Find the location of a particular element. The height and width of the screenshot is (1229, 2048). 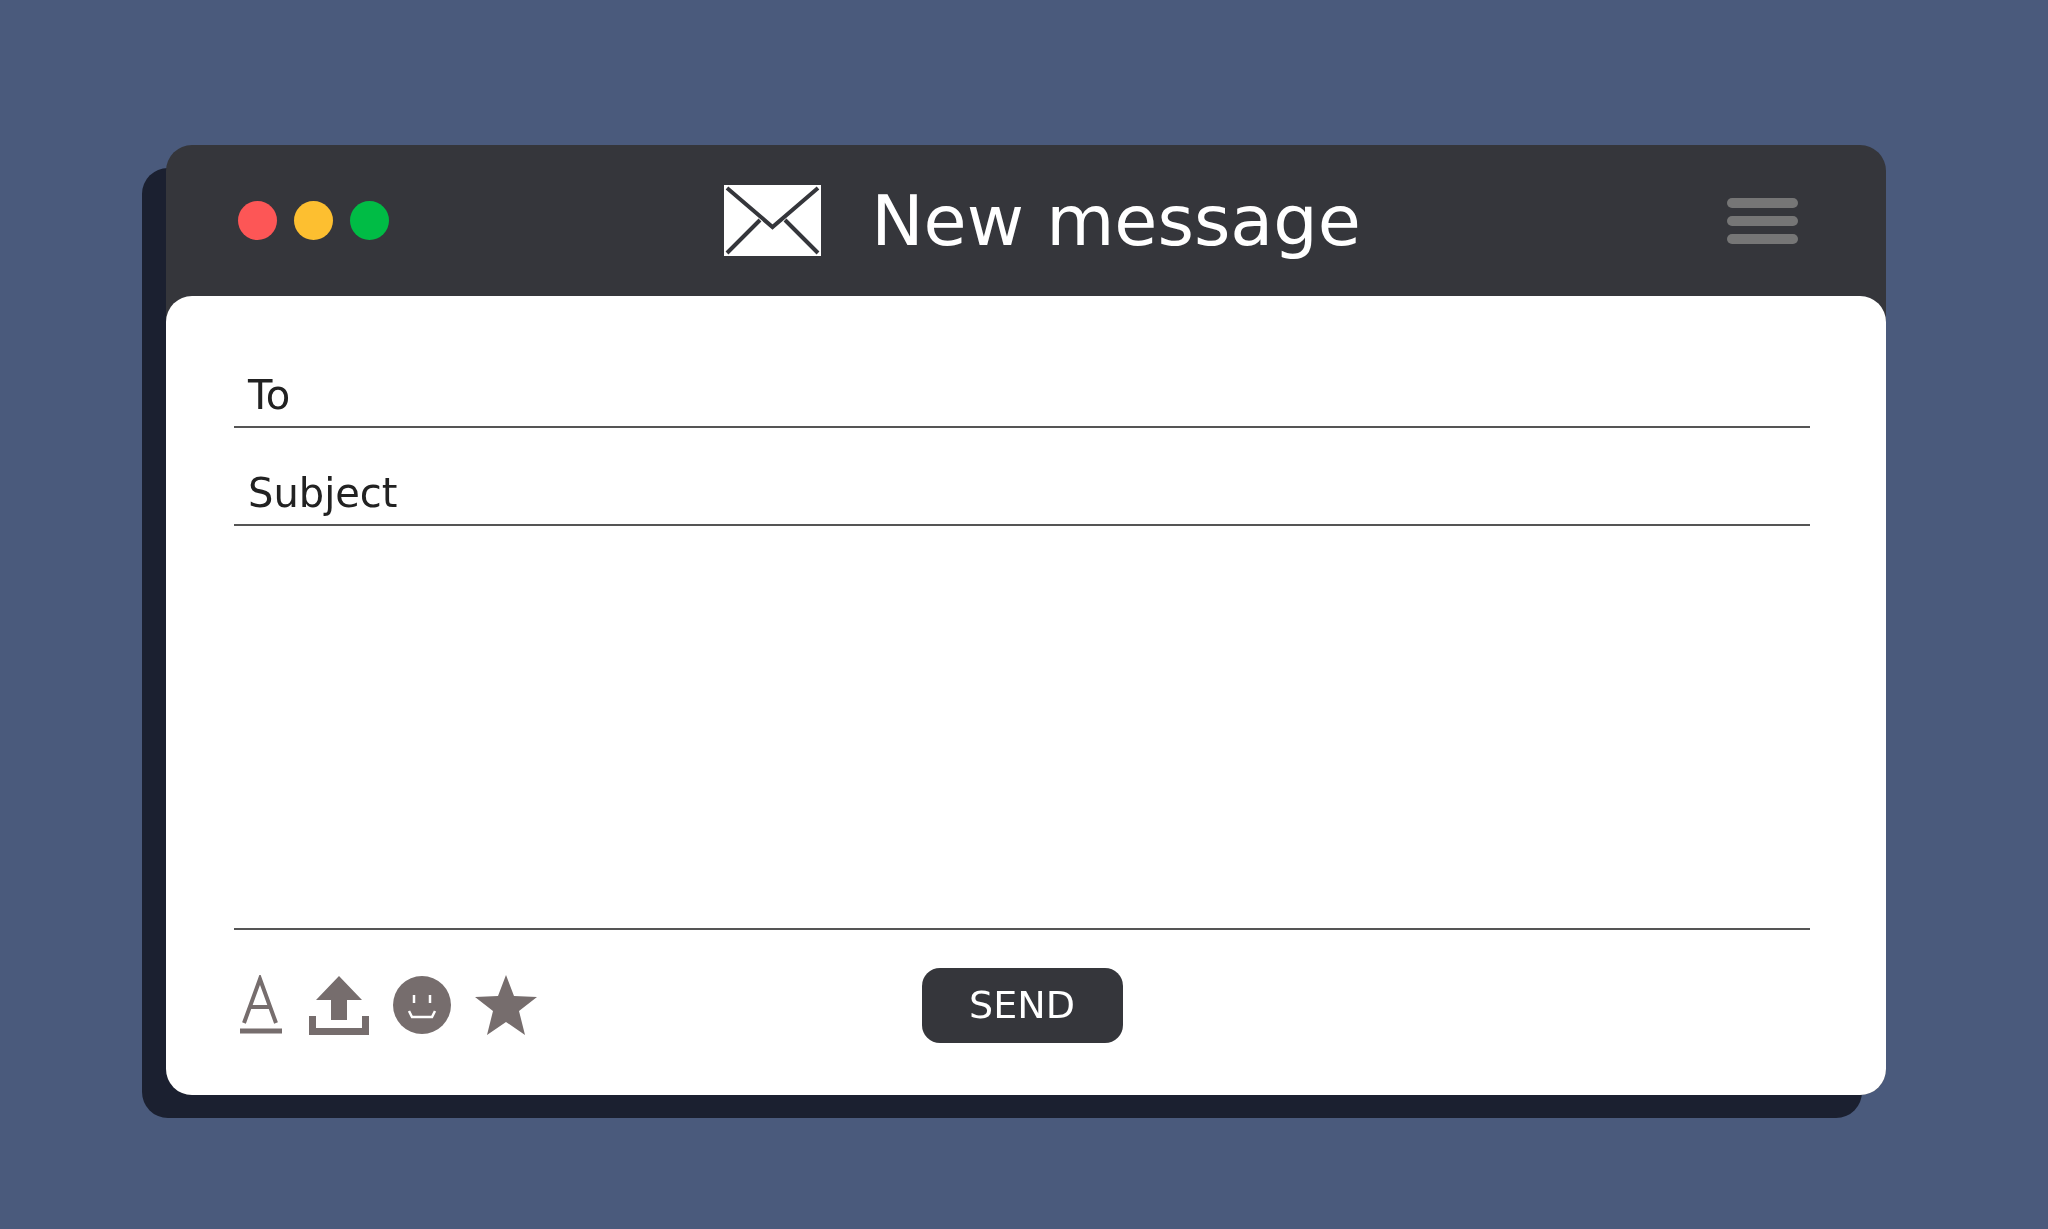

field-label: Subject is located at coordinates (323, 493).